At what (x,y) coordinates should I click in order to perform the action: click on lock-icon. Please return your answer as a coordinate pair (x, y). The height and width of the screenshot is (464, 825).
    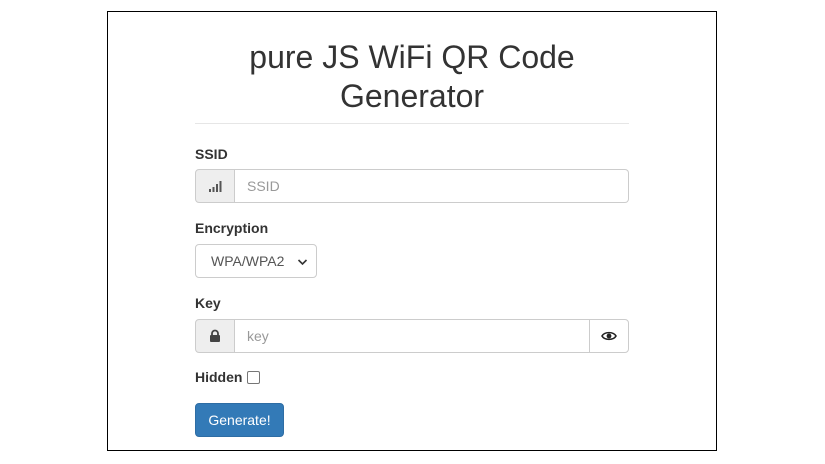
    Looking at the image, I should click on (215, 336).